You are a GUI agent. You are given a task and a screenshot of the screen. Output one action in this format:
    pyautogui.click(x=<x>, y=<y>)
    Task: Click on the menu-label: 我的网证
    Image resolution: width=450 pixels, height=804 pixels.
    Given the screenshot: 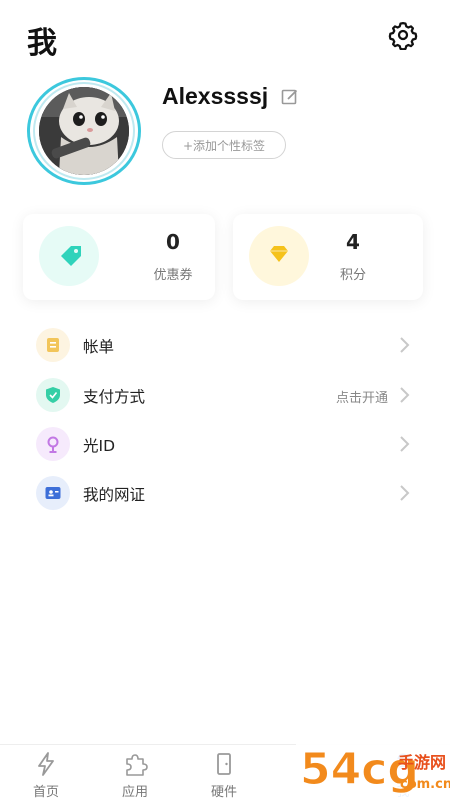 What is the action you would take?
    pyautogui.click(x=114, y=495)
    